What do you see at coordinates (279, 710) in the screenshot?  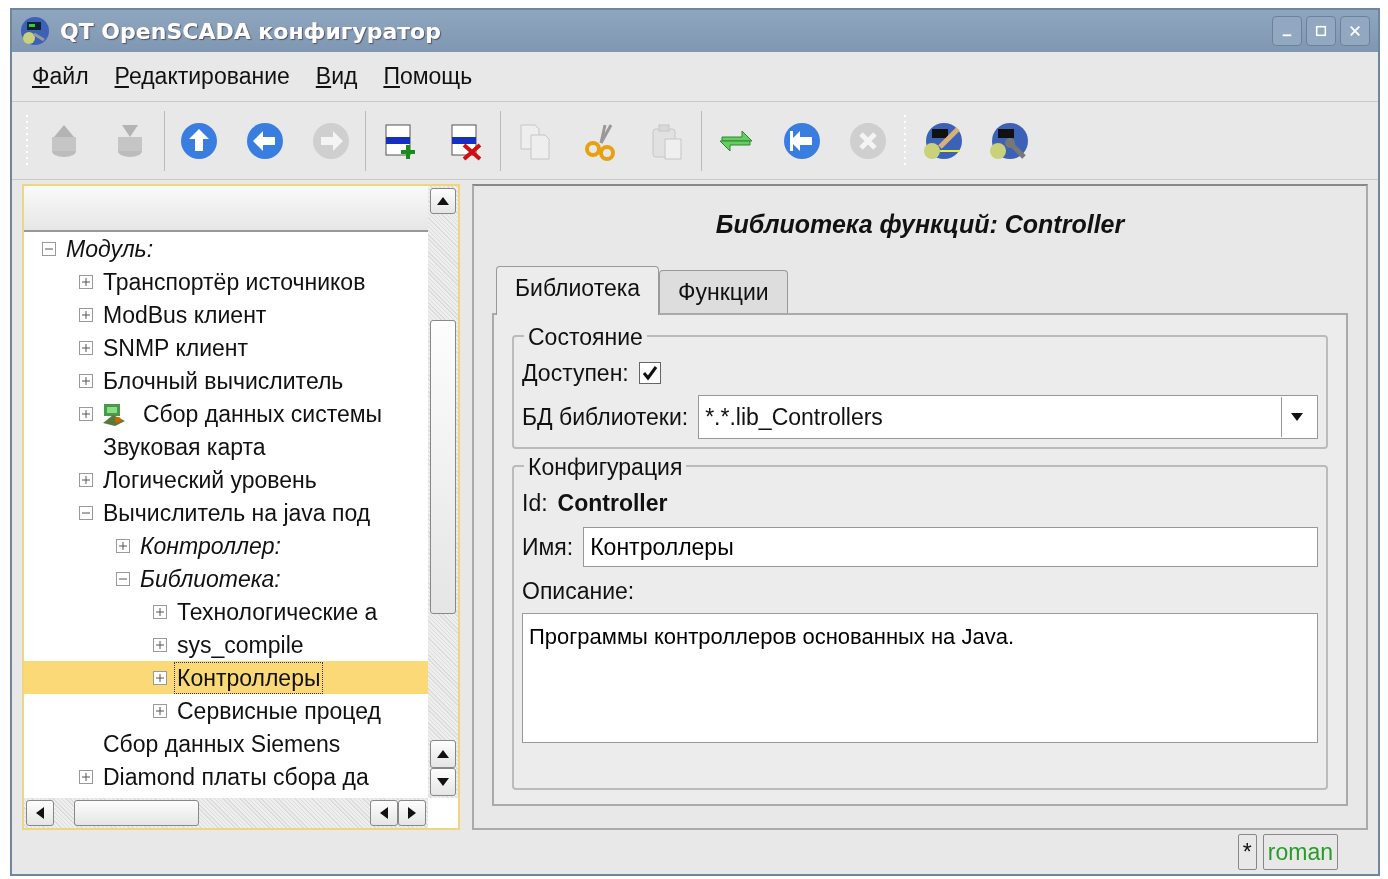 I see `tree-item: Сервисные процед` at bounding box center [279, 710].